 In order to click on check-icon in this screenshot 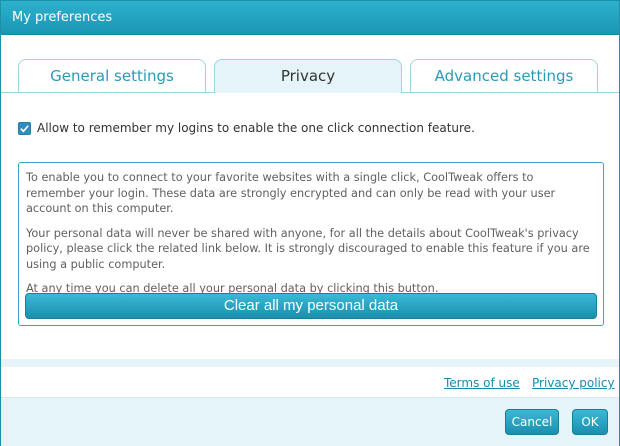, I will do `click(24, 128)`.